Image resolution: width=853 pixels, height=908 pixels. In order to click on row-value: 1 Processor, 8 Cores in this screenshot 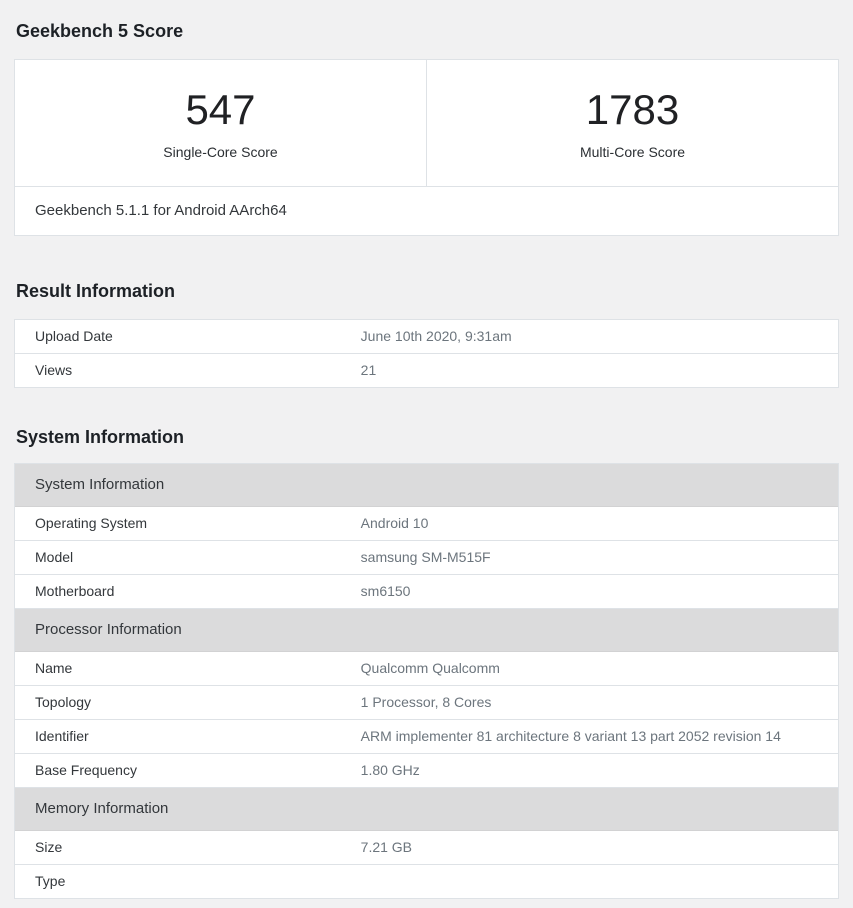, I will do `click(426, 702)`.